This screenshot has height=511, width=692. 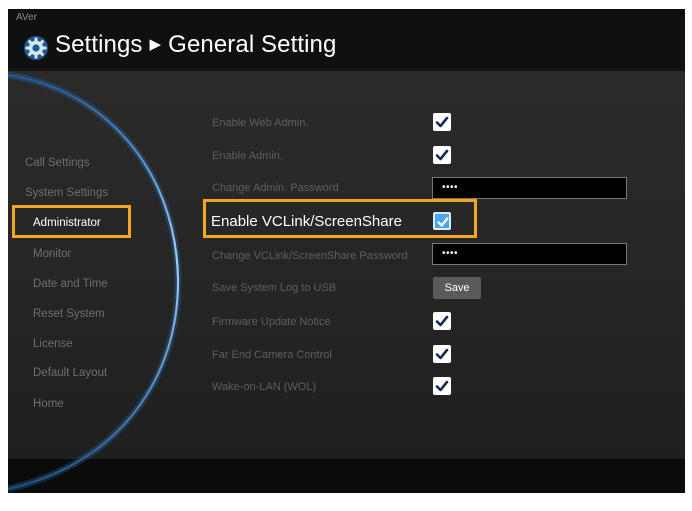 I want to click on sidebar-item-call-settings: Call Settings, so click(x=57, y=163).